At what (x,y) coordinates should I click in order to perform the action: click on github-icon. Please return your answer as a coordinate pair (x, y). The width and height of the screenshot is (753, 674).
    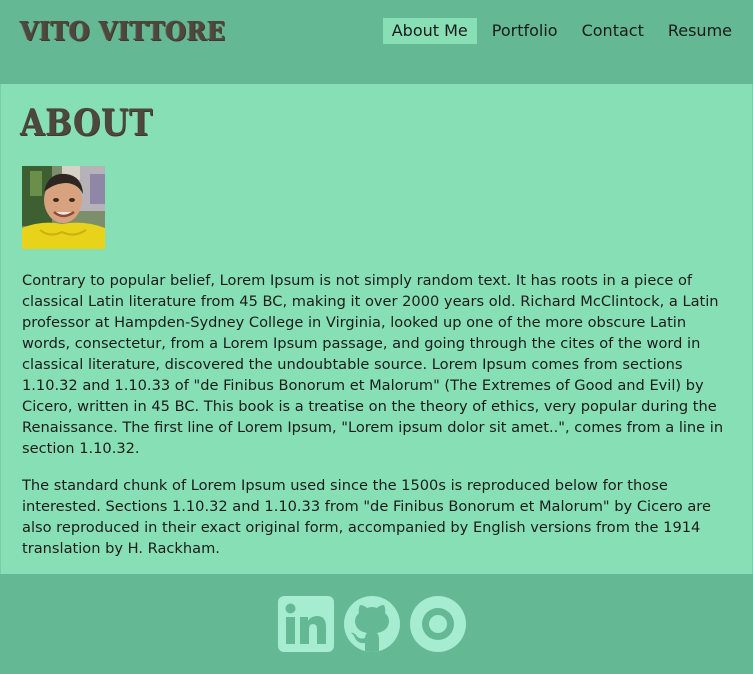
    Looking at the image, I should click on (372, 624).